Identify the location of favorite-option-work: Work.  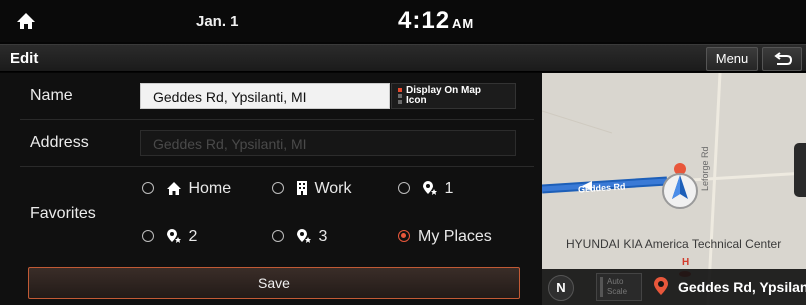
(312, 189).